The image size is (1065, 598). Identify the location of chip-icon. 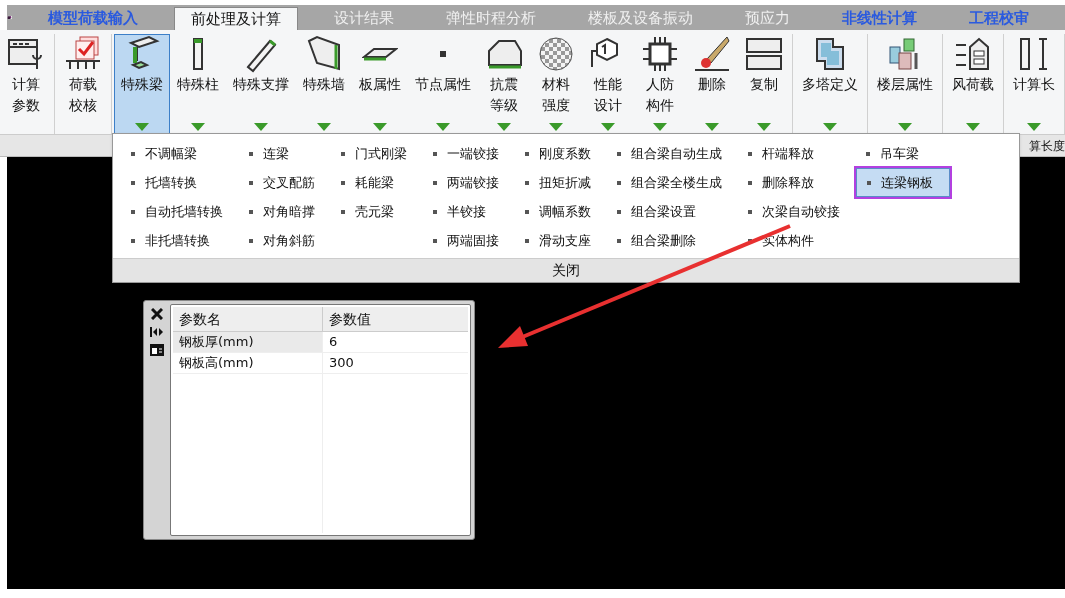
(660, 54).